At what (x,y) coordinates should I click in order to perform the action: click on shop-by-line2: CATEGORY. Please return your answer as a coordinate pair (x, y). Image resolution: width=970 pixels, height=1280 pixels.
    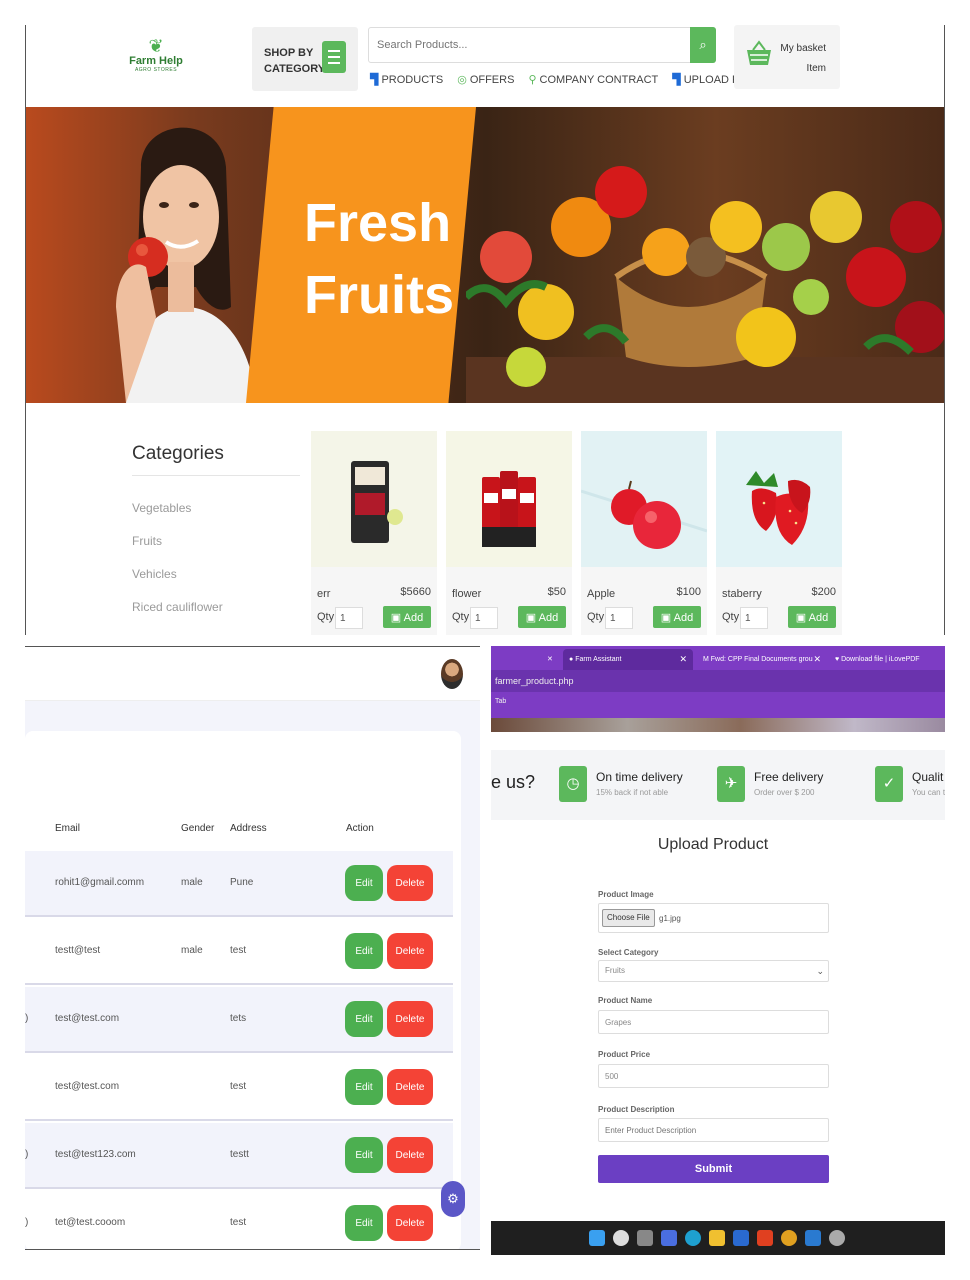
    Looking at the image, I should click on (295, 69).